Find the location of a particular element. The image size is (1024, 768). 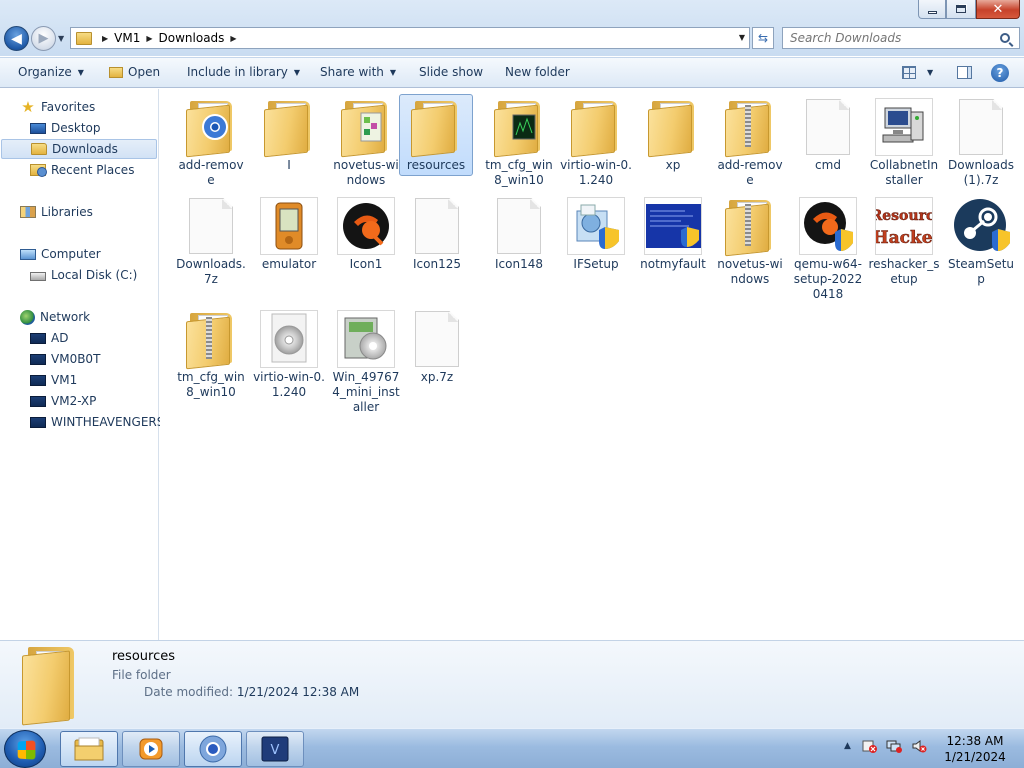

address-bar: ▶ VM1 ▶ Downloads ▶ ▼ is located at coordinates (410, 38).